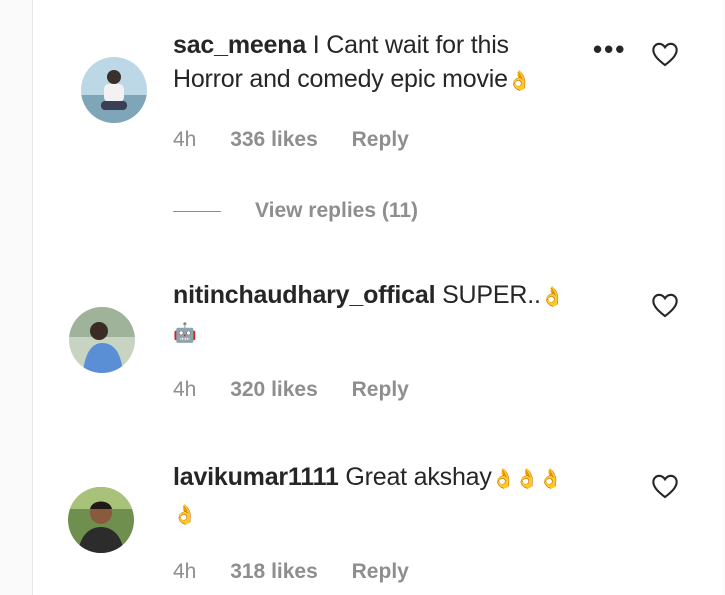  What do you see at coordinates (197, 211) in the screenshot?
I see `replies-divider` at bounding box center [197, 211].